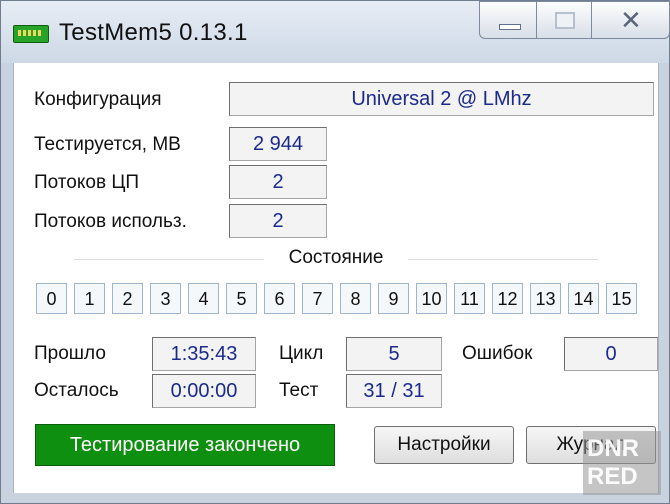  Describe the element at coordinates (335, 32) in the screenshot. I see `title-bar: TestMem5 0.13.1 ✕` at that location.